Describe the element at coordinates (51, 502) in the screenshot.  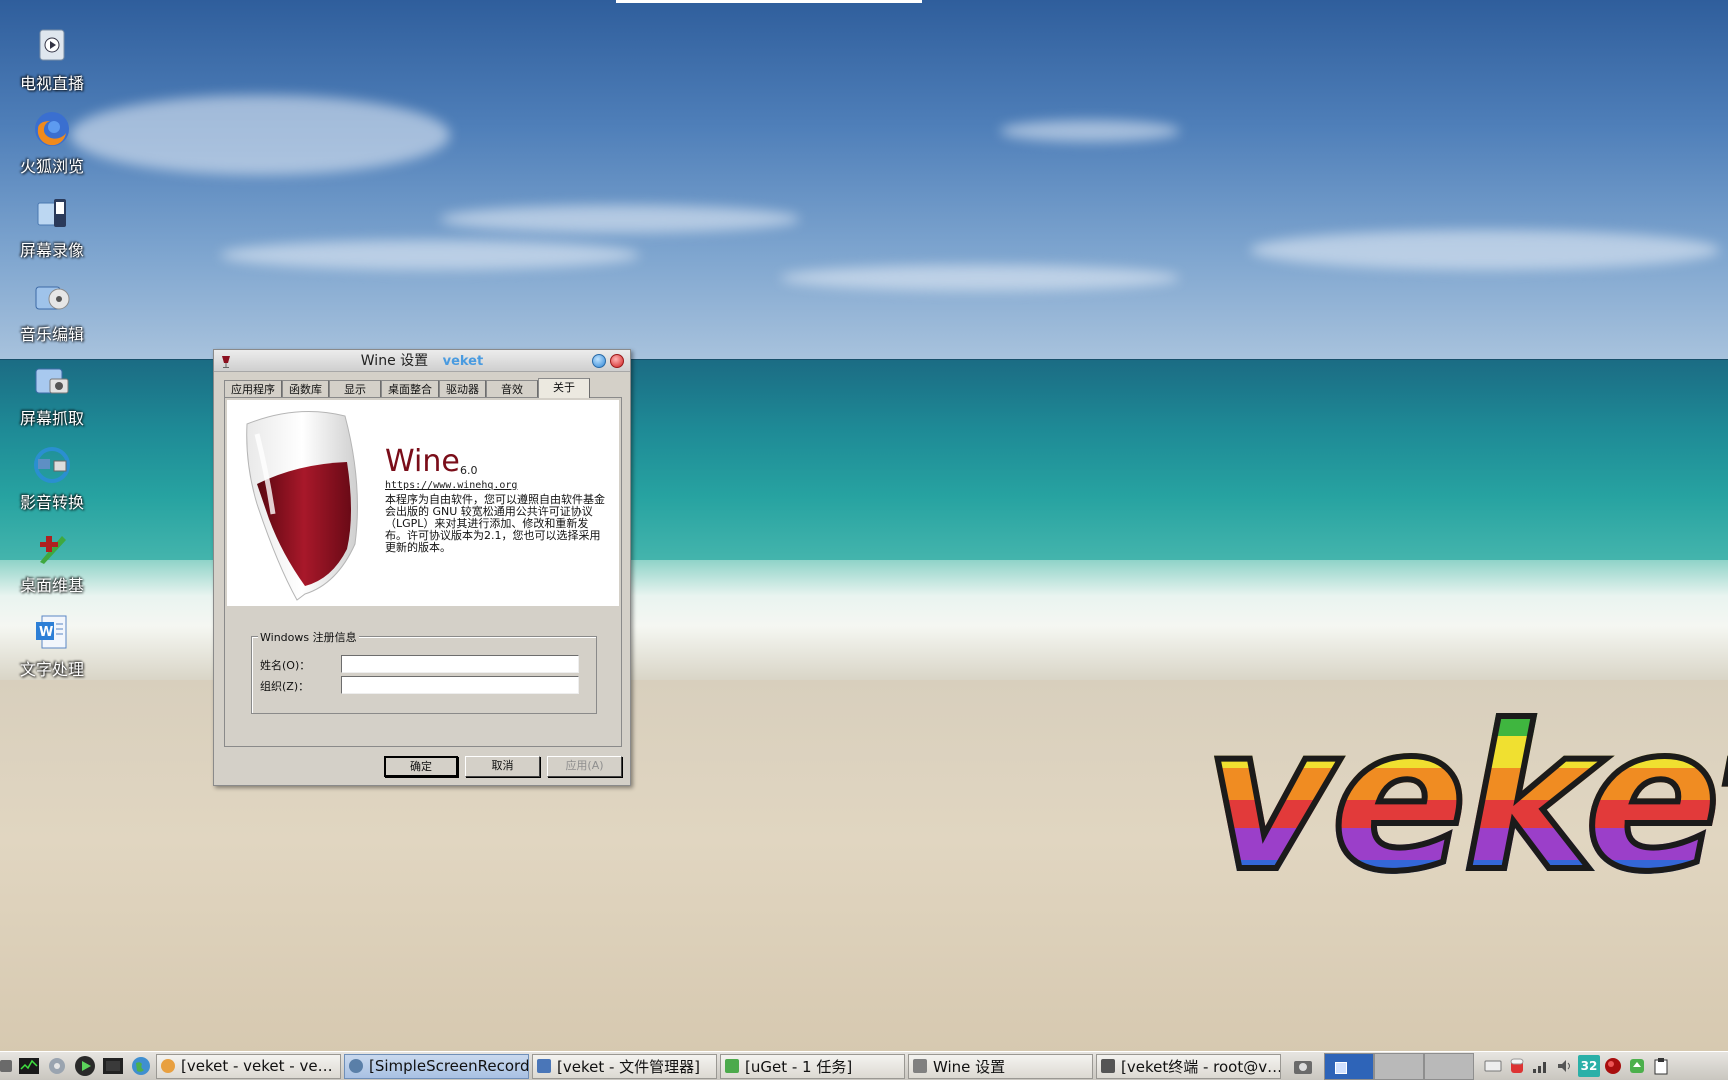
I see `desktop-icon-label: 影音转换` at that location.